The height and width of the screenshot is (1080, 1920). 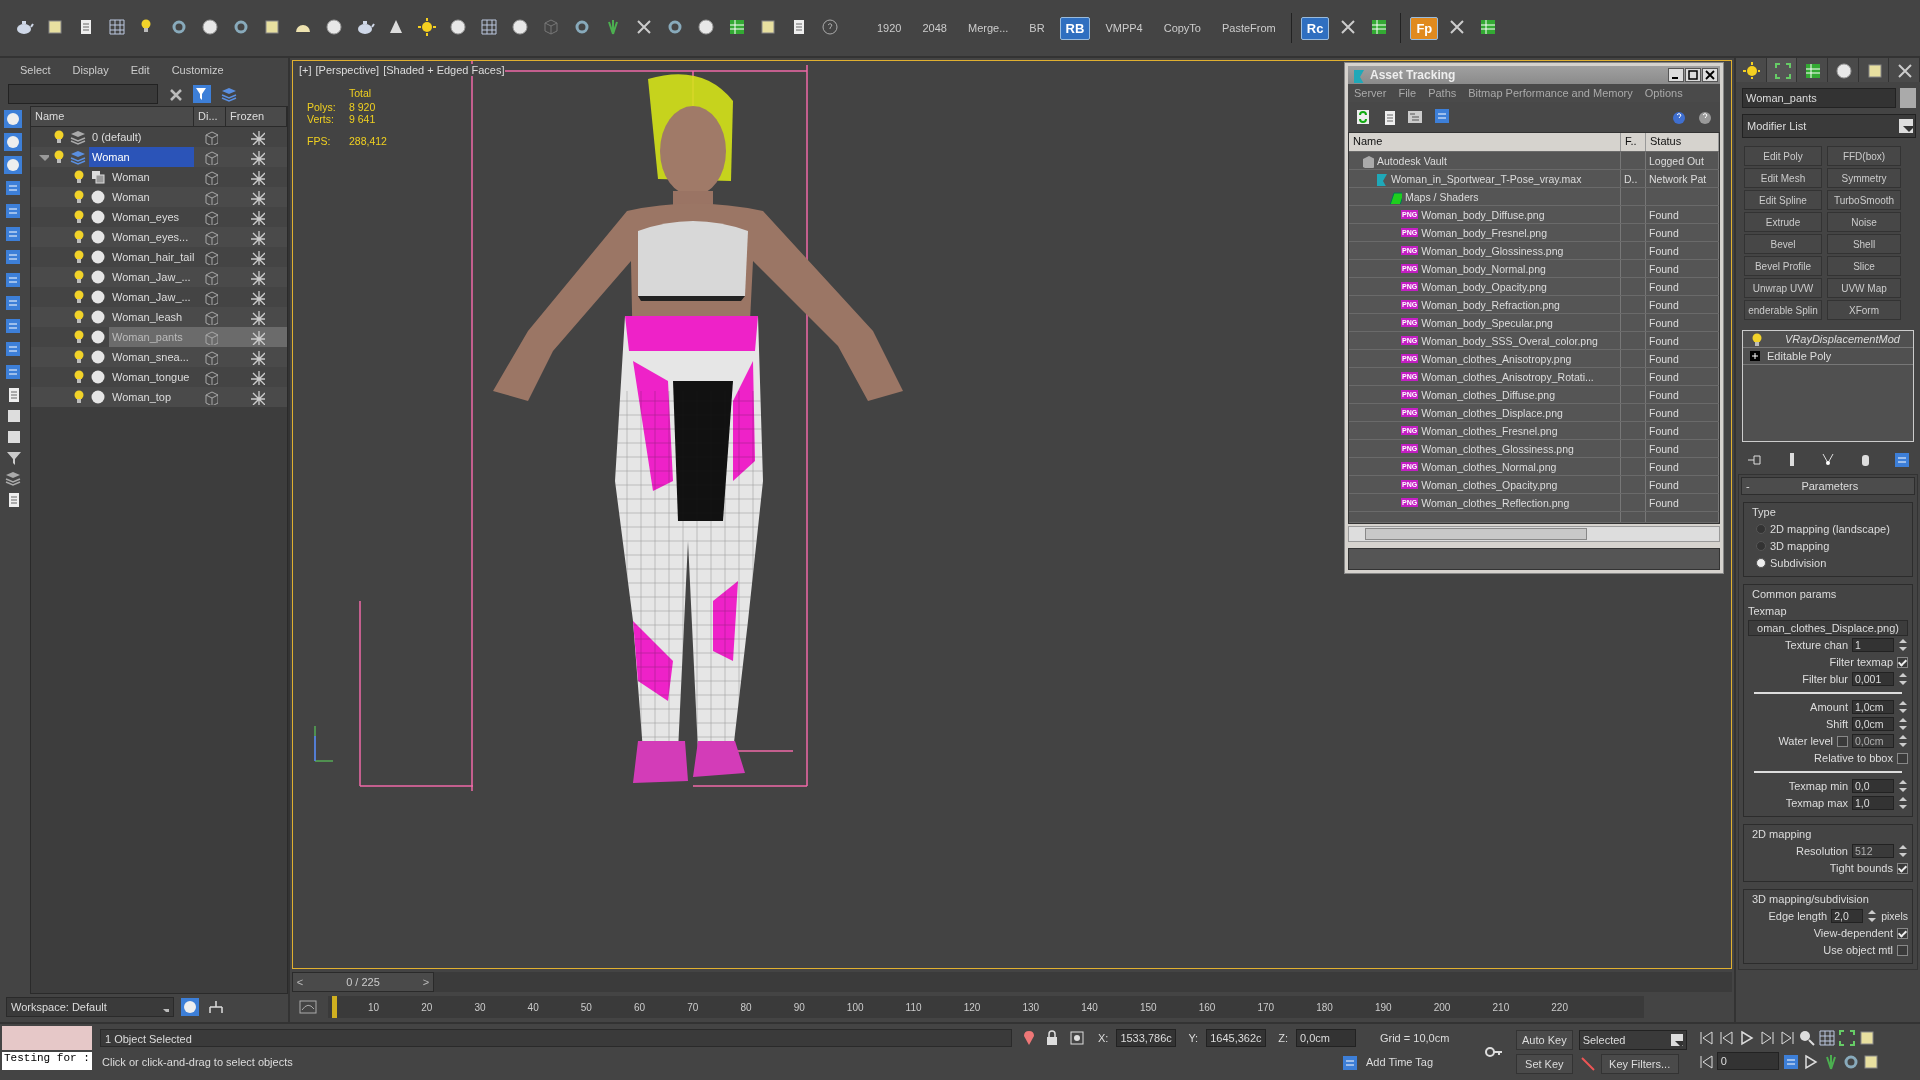 I want to click on toolbar-button: PasteFrom, so click(x=1249, y=28).